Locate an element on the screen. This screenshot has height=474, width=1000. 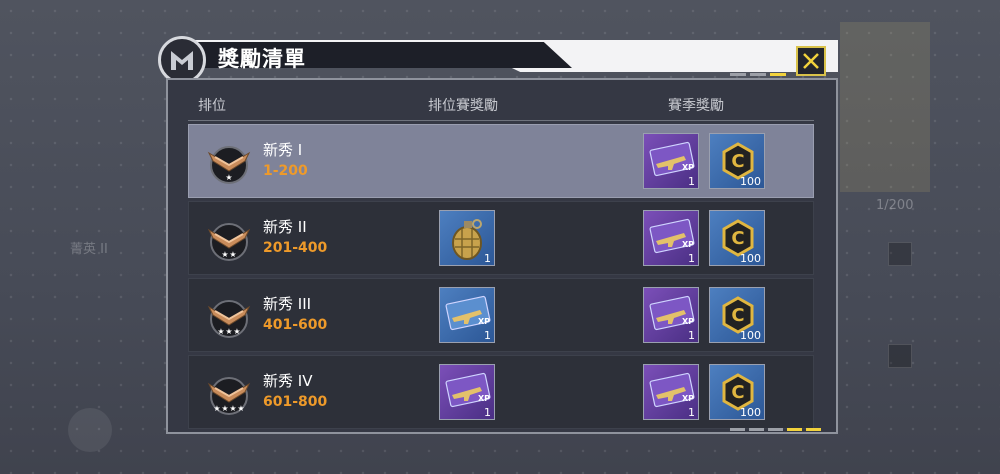
background-rank-label: 菁英 II is located at coordinates (89, 249).